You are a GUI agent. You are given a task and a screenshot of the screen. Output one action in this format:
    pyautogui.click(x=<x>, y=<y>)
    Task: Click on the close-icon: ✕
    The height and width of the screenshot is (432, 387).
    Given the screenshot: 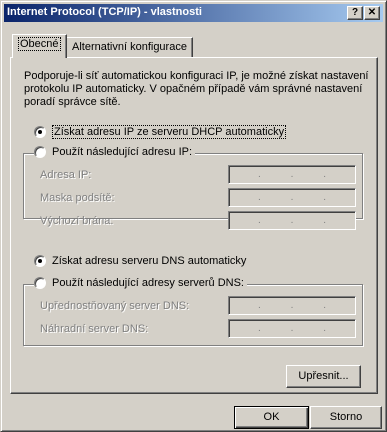 What is the action you would take?
    pyautogui.click(x=372, y=12)
    